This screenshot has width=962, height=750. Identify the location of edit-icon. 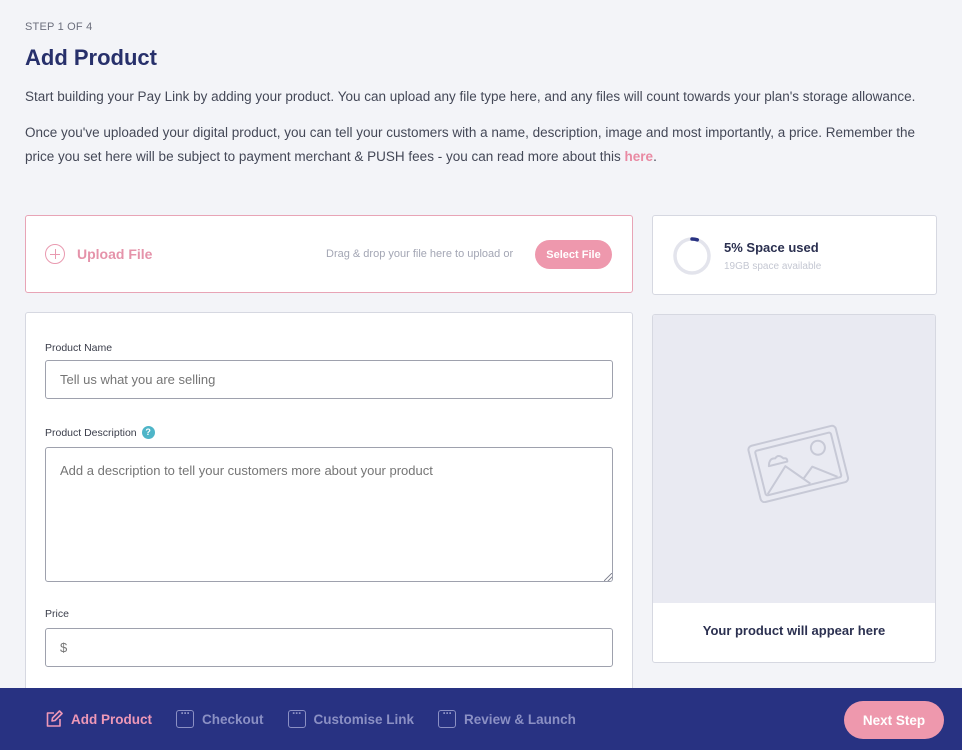
(54, 718).